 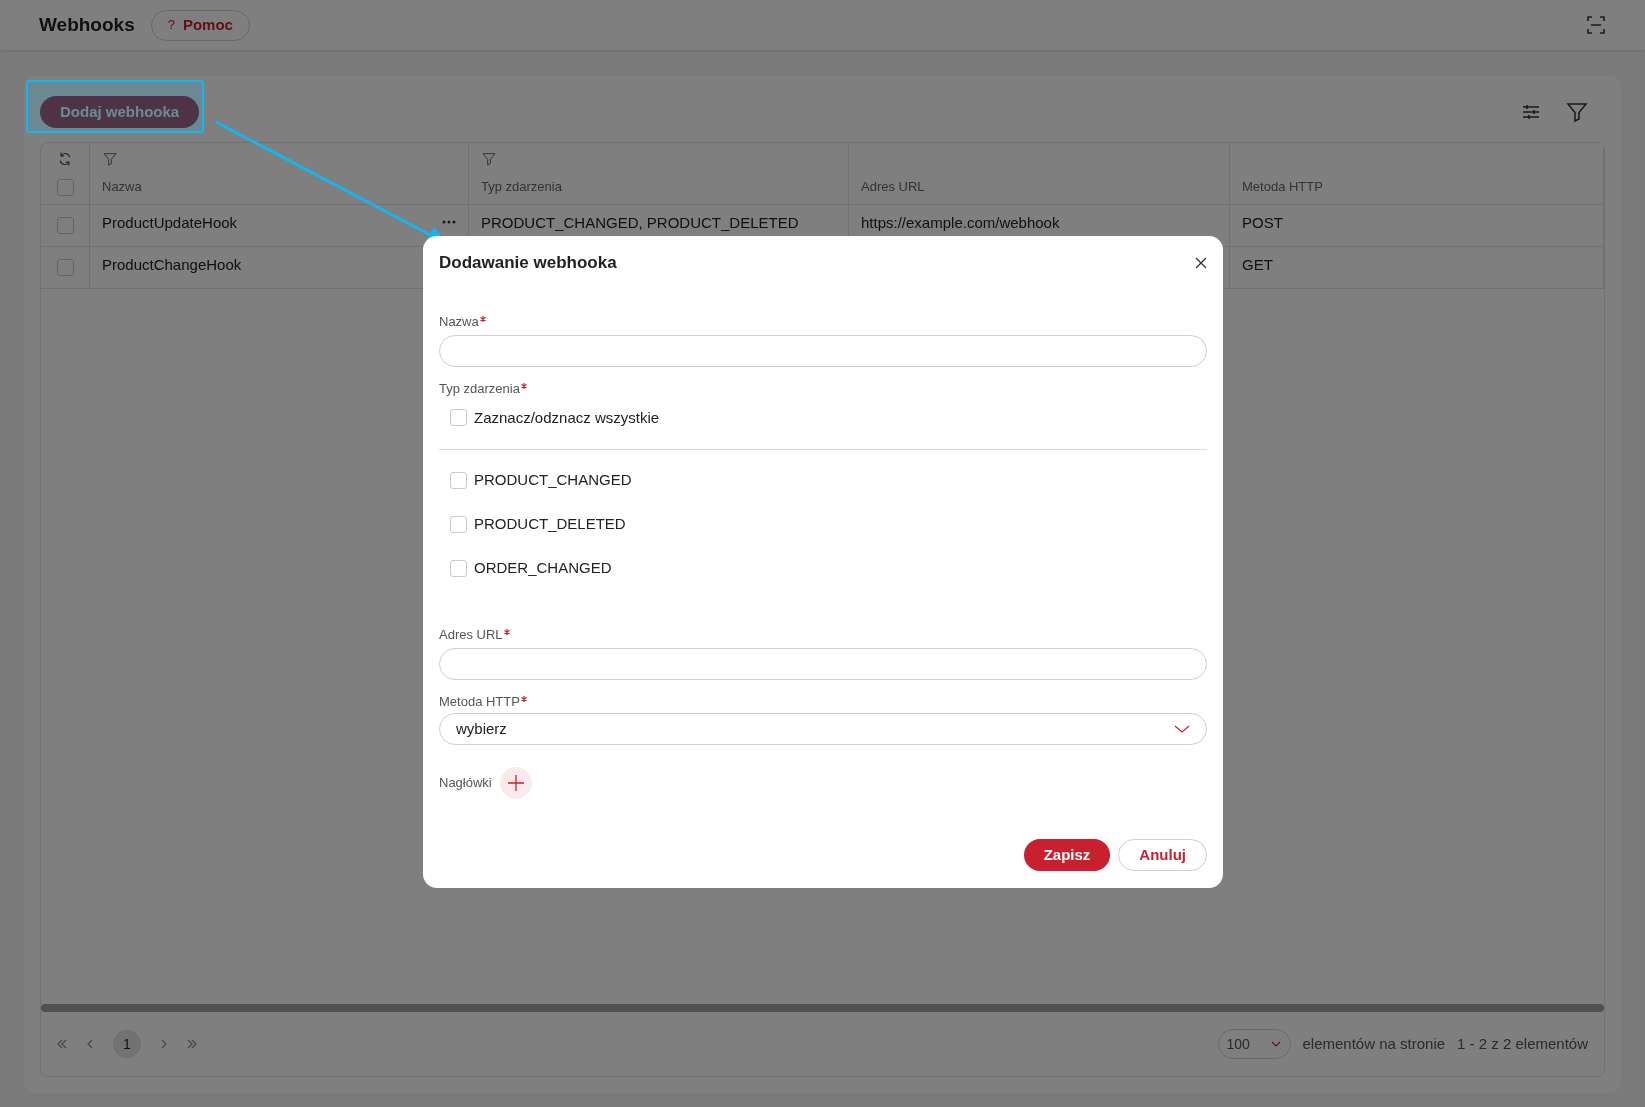 What do you see at coordinates (553, 479) in the screenshot?
I see `checkbox-label: PRODUCT_CHANGED` at bounding box center [553, 479].